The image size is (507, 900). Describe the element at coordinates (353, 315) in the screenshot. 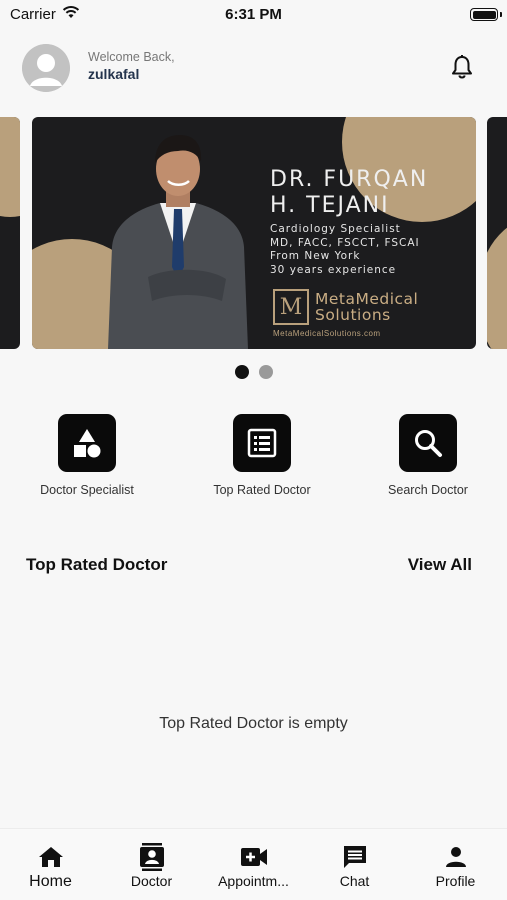

I see `brand-name-line-2: Solutions` at that location.